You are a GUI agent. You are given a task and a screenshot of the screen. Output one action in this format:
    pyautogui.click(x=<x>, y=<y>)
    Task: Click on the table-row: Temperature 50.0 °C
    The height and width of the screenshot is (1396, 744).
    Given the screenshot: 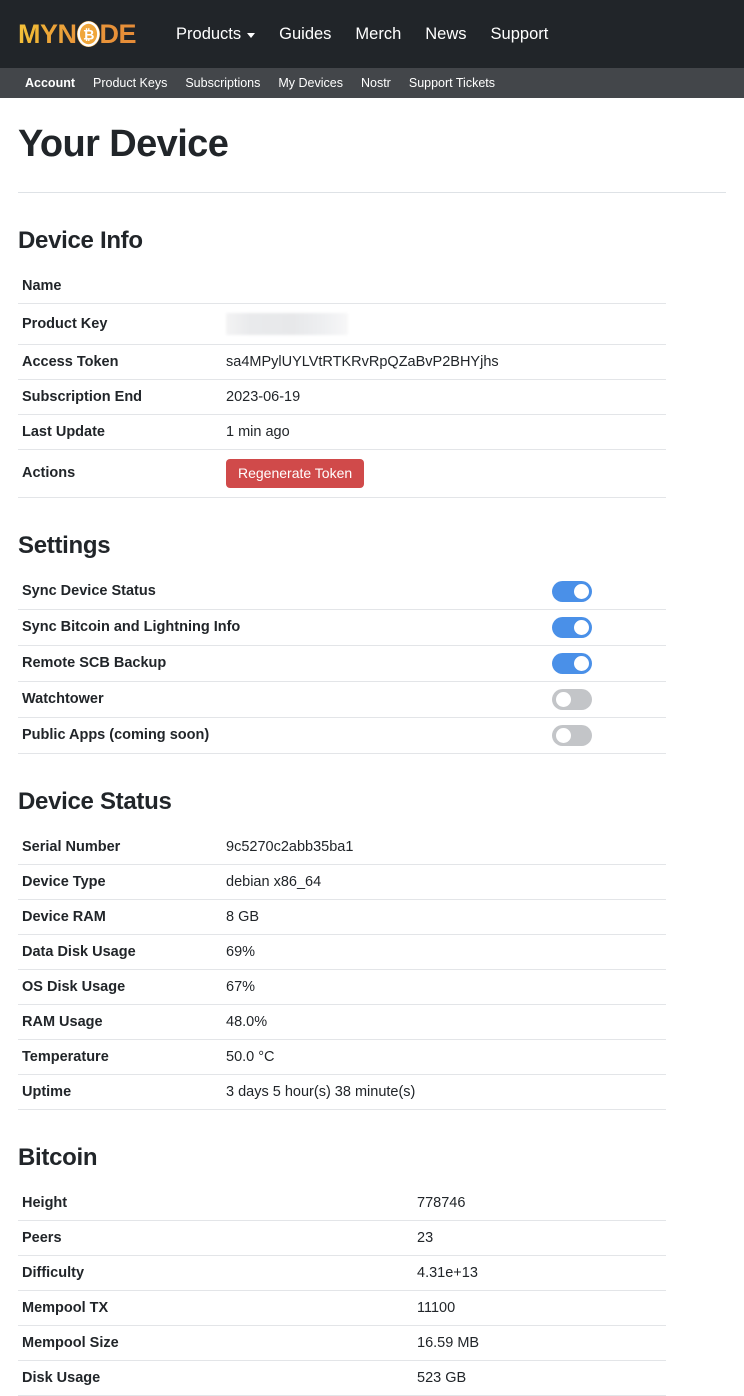 What is the action you would take?
    pyautogui.click(x=342, y=1057)
    